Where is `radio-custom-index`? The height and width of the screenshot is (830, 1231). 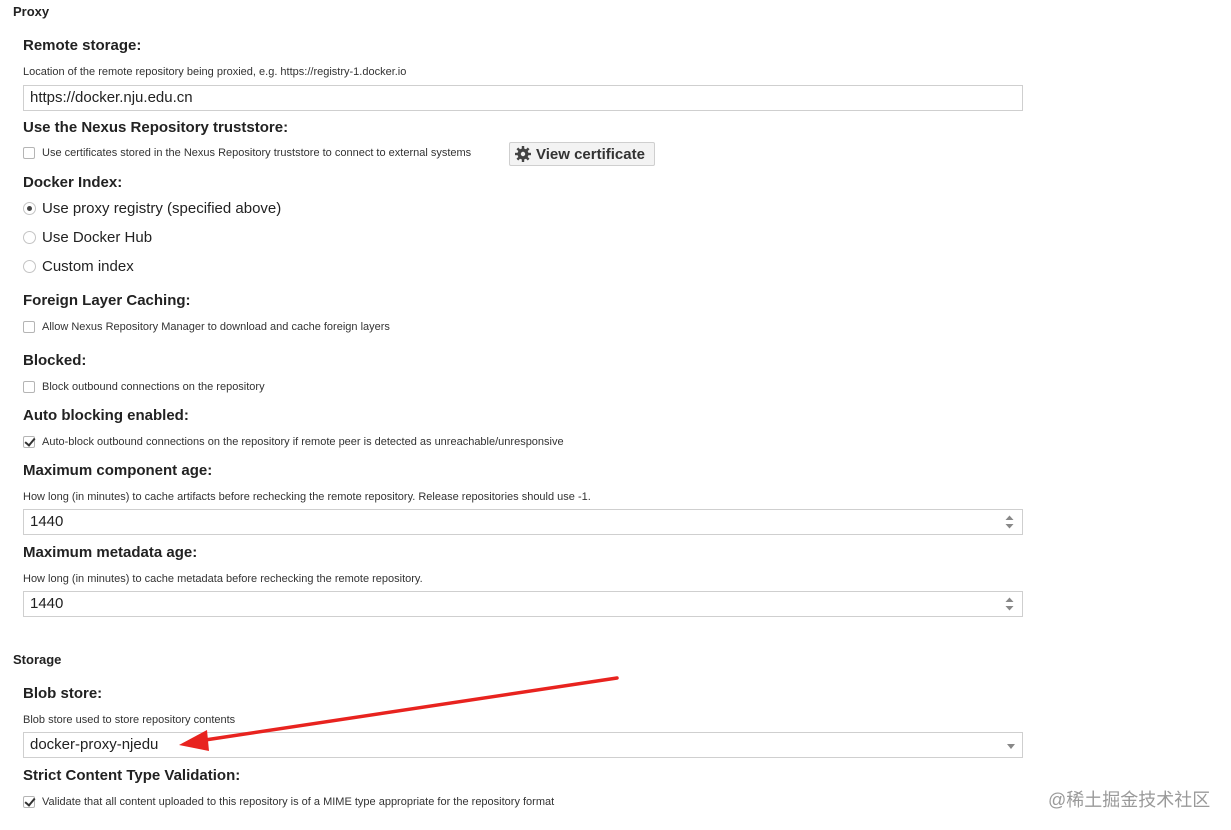 radio-custom-index is located at coordinates (29, 266).